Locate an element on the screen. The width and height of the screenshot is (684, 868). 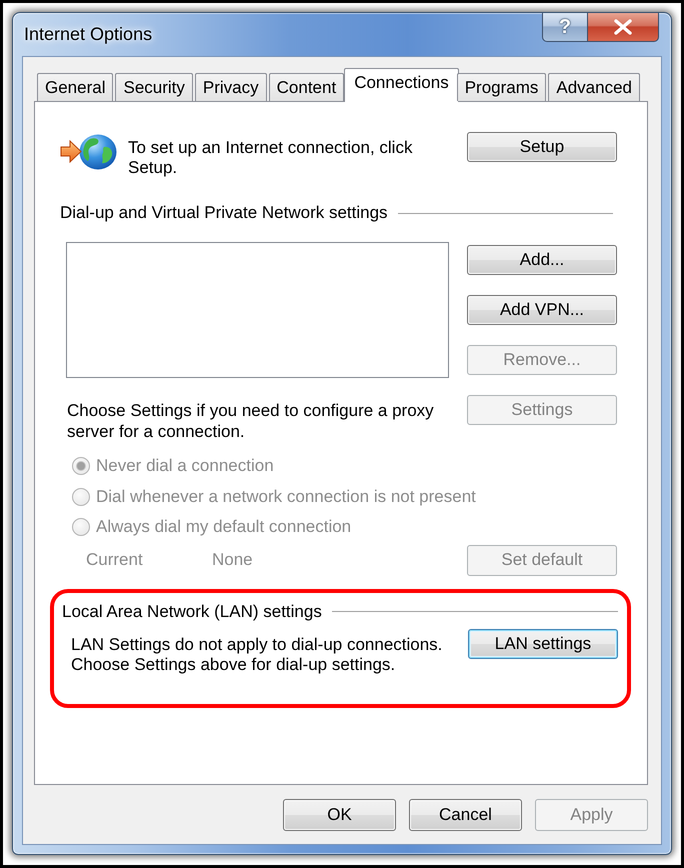
close-icon is located at coordinates (623, 27).